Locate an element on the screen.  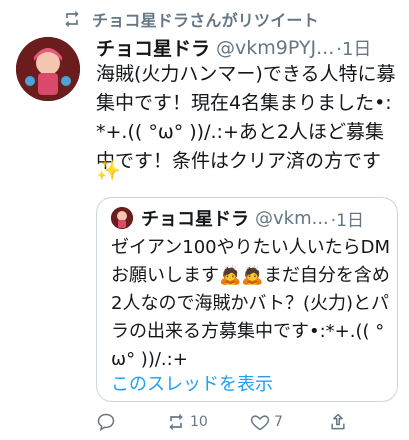
tweet-header: チョコ星ドラ @vkm9PYJ... ·1日 is located at coordinates (248, 47).